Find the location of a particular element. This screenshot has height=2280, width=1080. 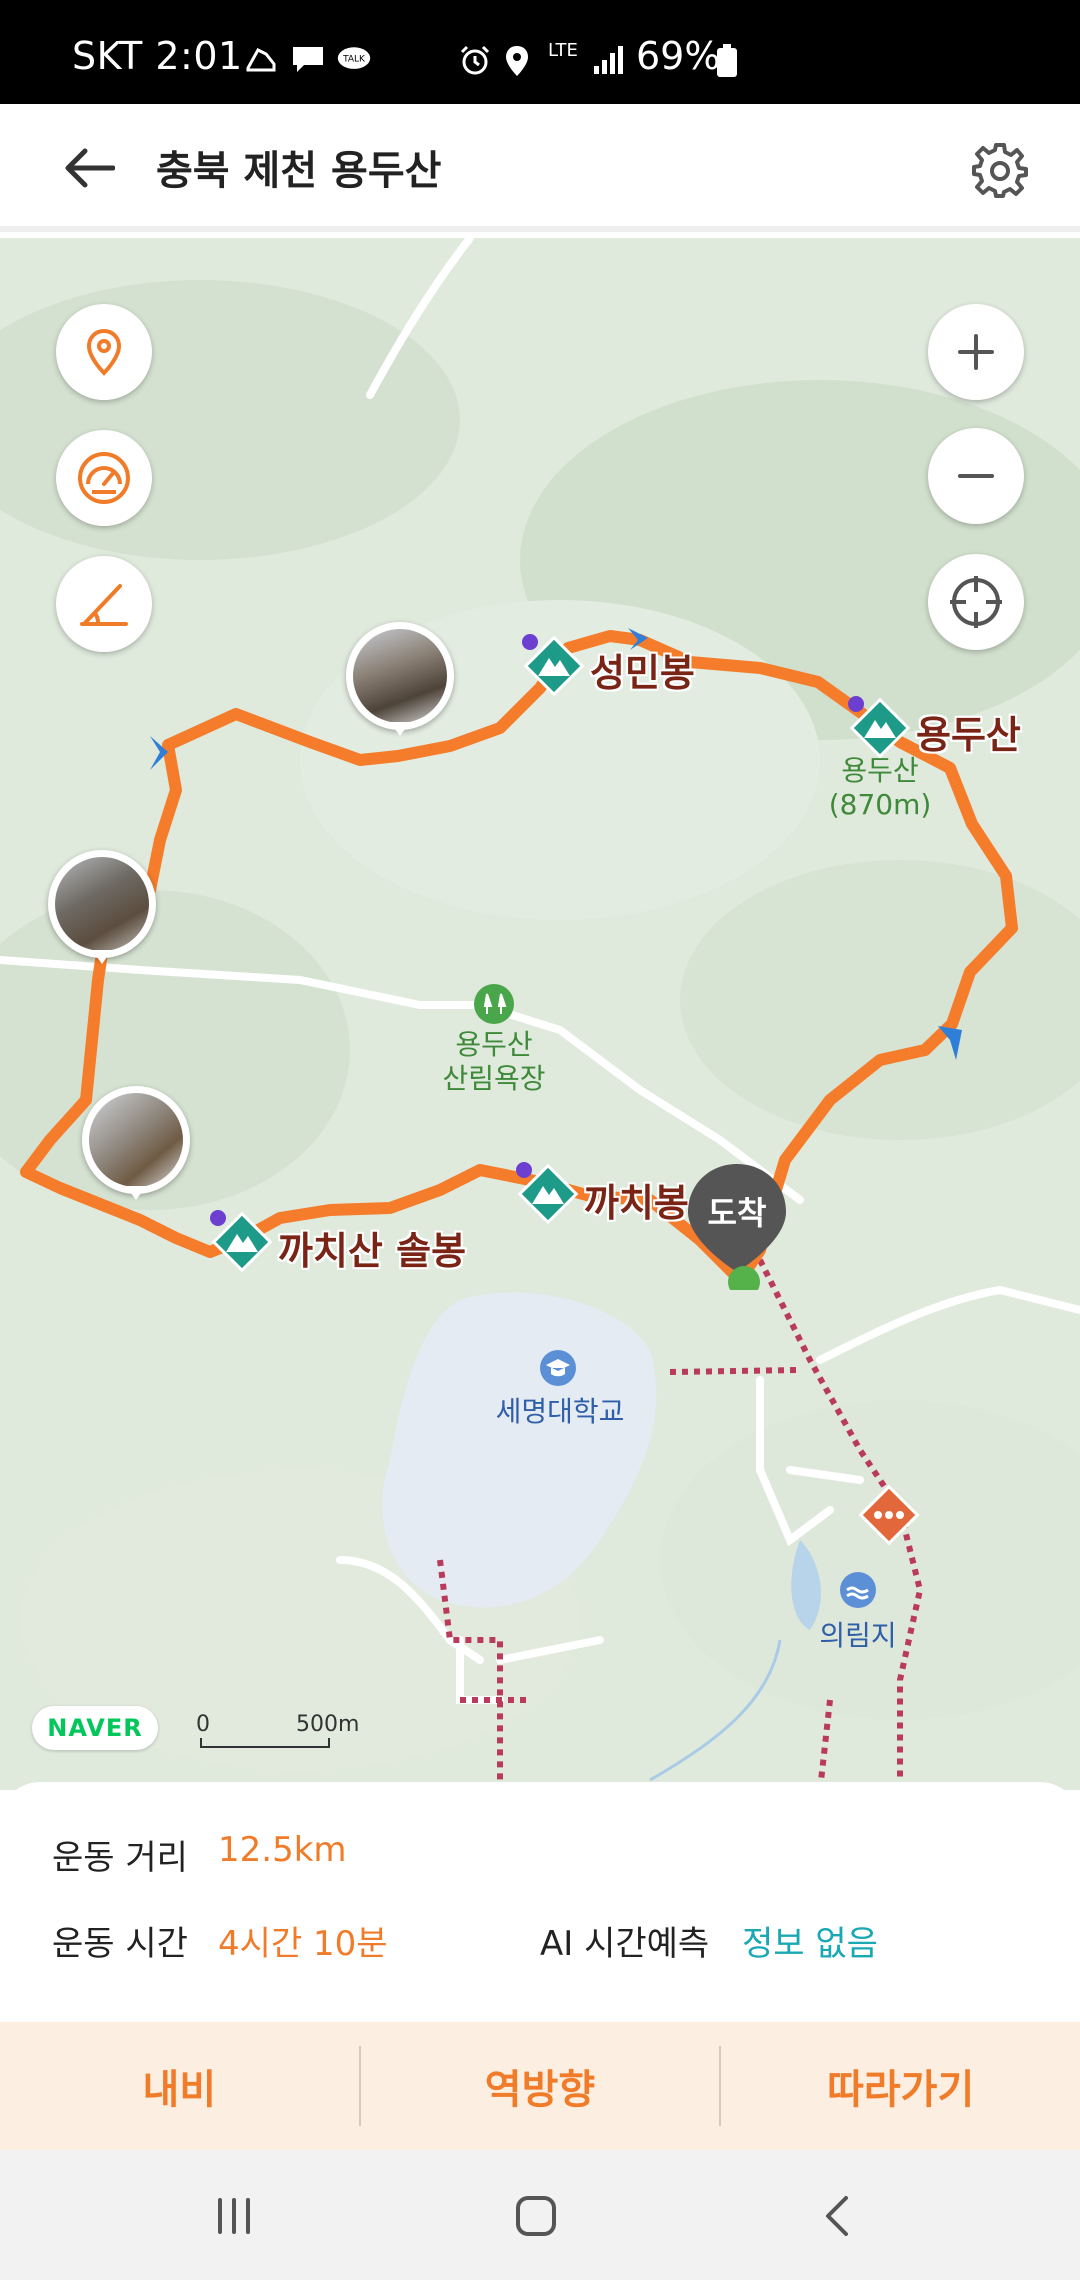

university-icon is located at coordinates (558, 1368).